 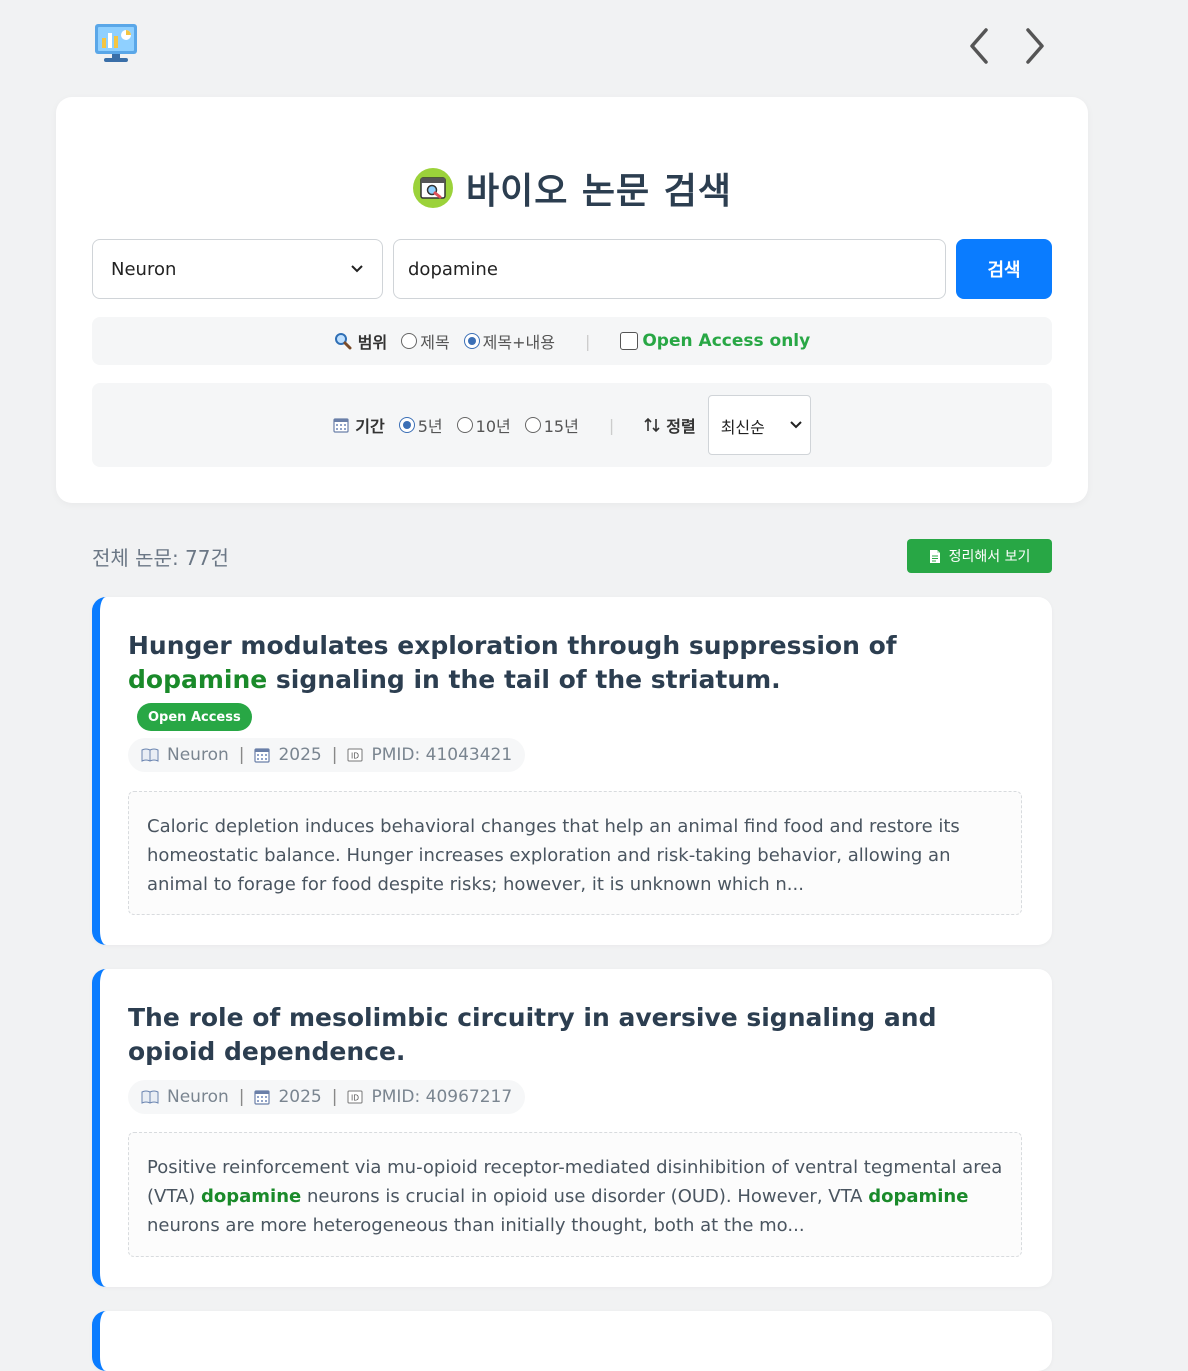 I want to click on period-radio-15y: 15년, so click(x=551, y=425).